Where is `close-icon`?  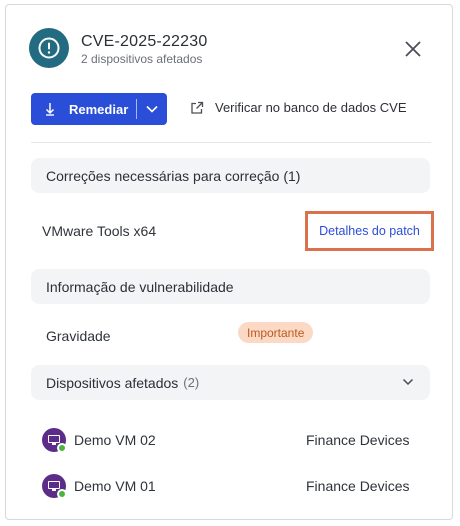 close-icon is located at coordinates (413, 49).